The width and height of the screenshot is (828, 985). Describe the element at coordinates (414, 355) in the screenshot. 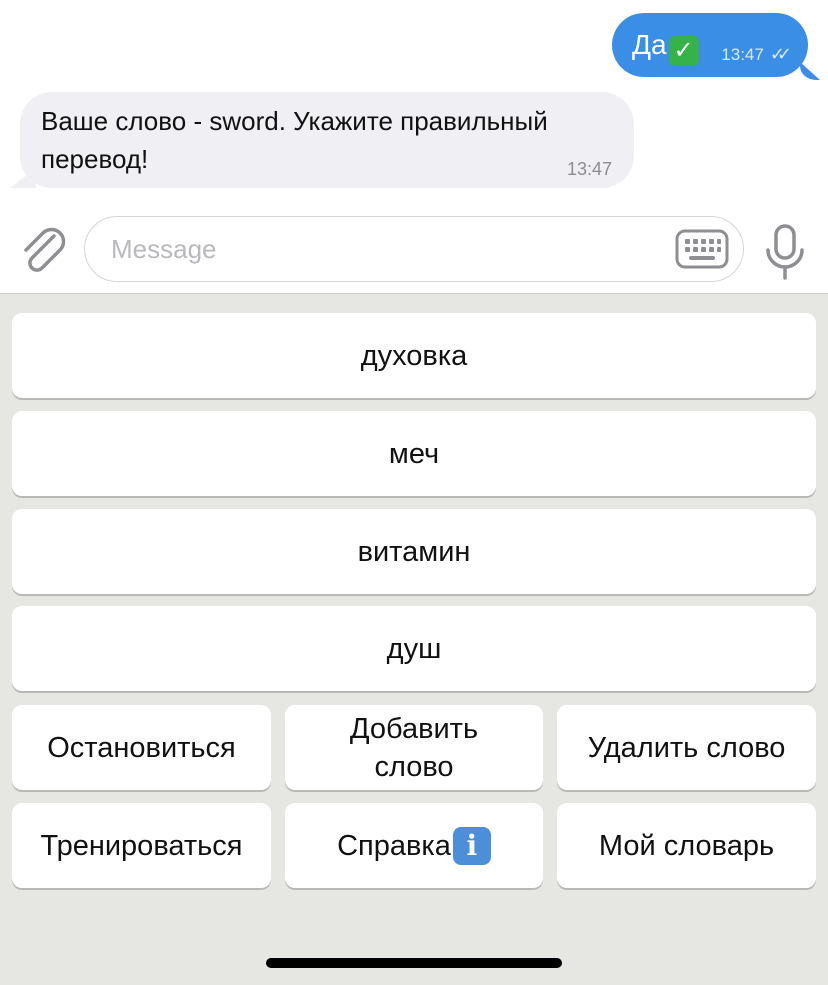

I see `option-button-1: духовка` at that location.